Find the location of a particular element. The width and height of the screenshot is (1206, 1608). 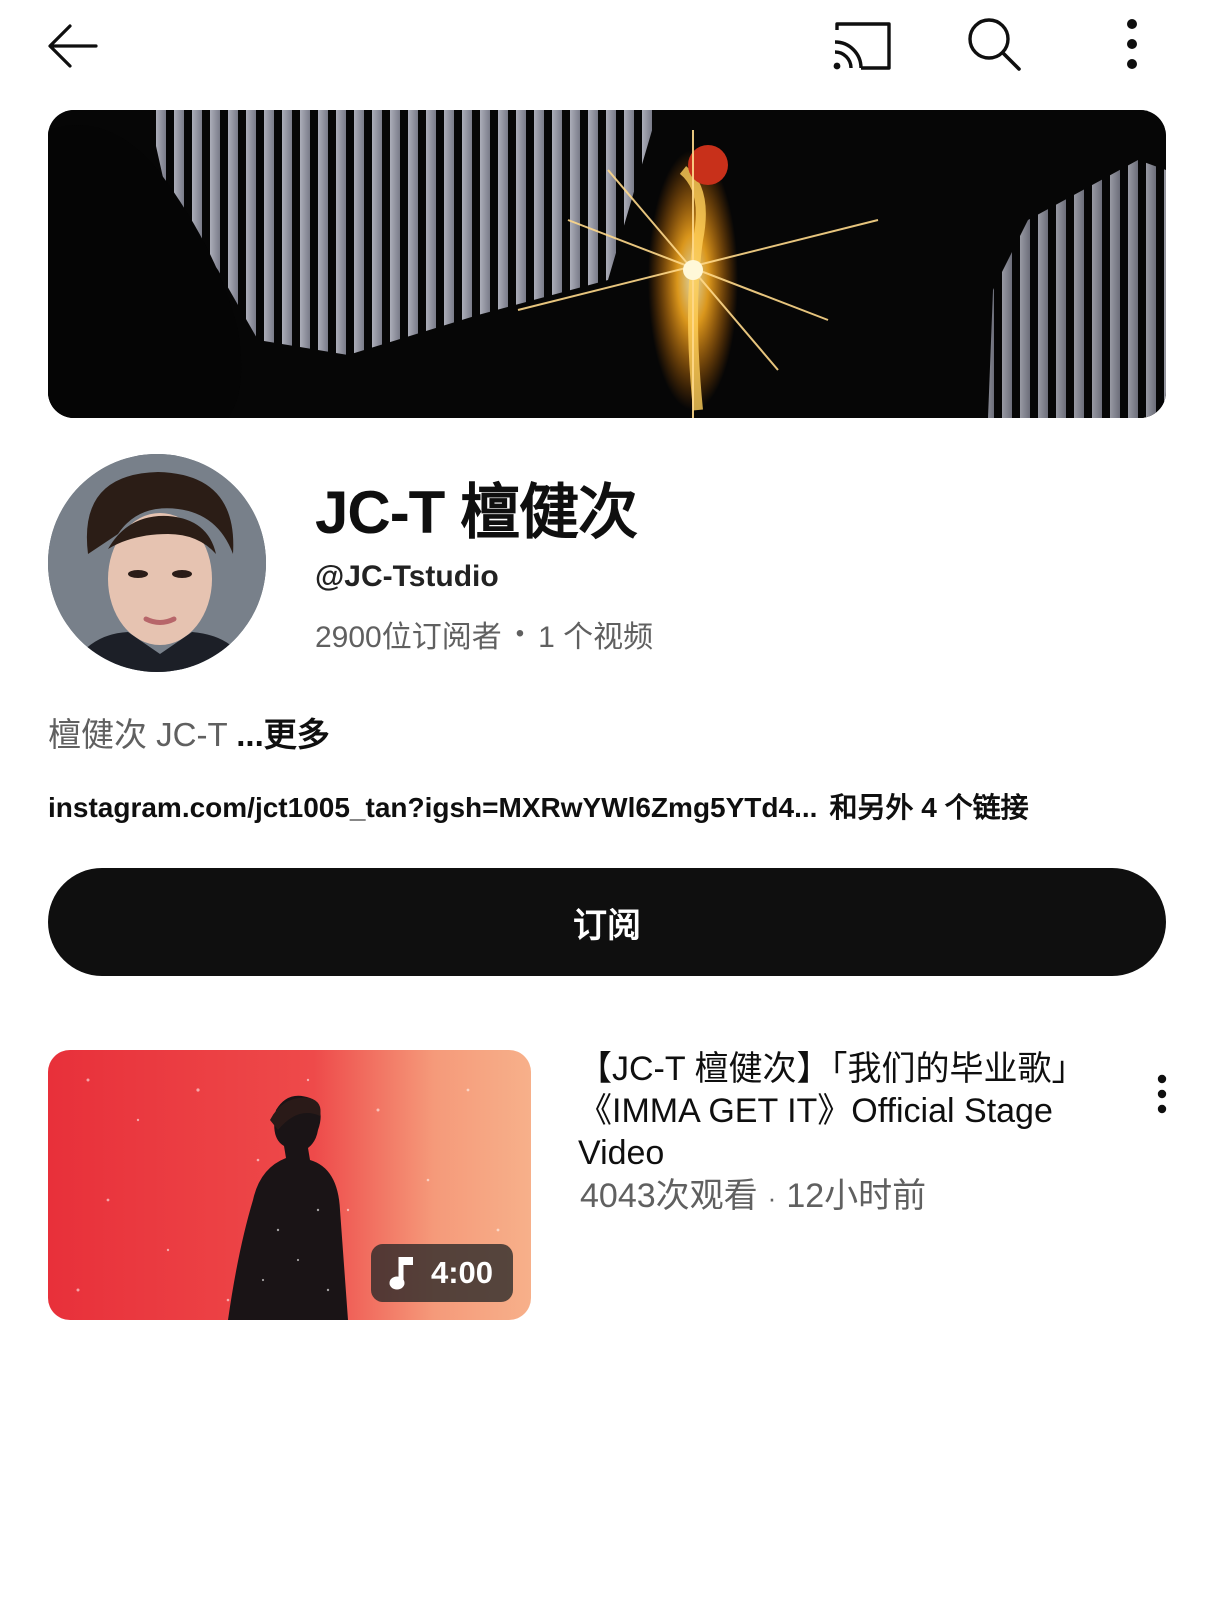

channel-handle: @JC-Tstudio is located at coordinates (407, 576).